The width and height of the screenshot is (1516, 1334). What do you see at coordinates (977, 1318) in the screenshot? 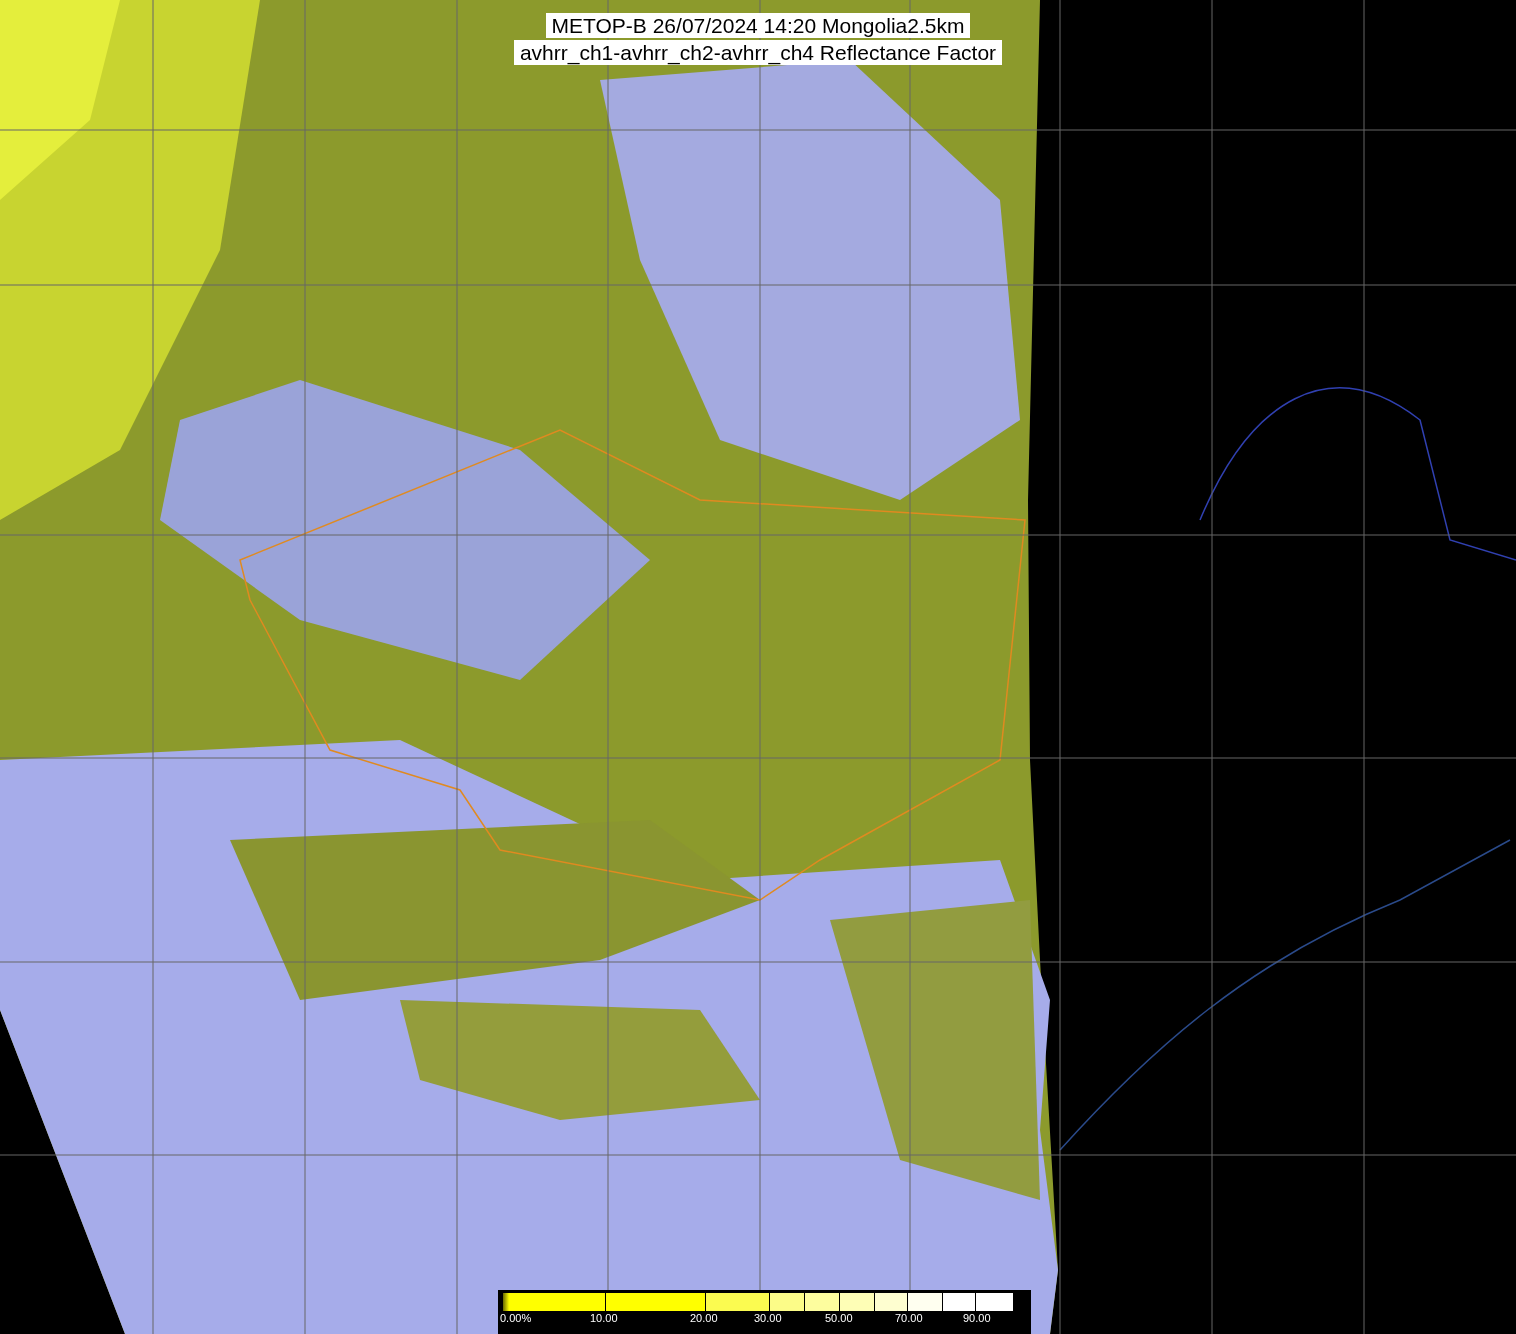
I see `scale-label: 90.00` at bounding box center [977, 1318].